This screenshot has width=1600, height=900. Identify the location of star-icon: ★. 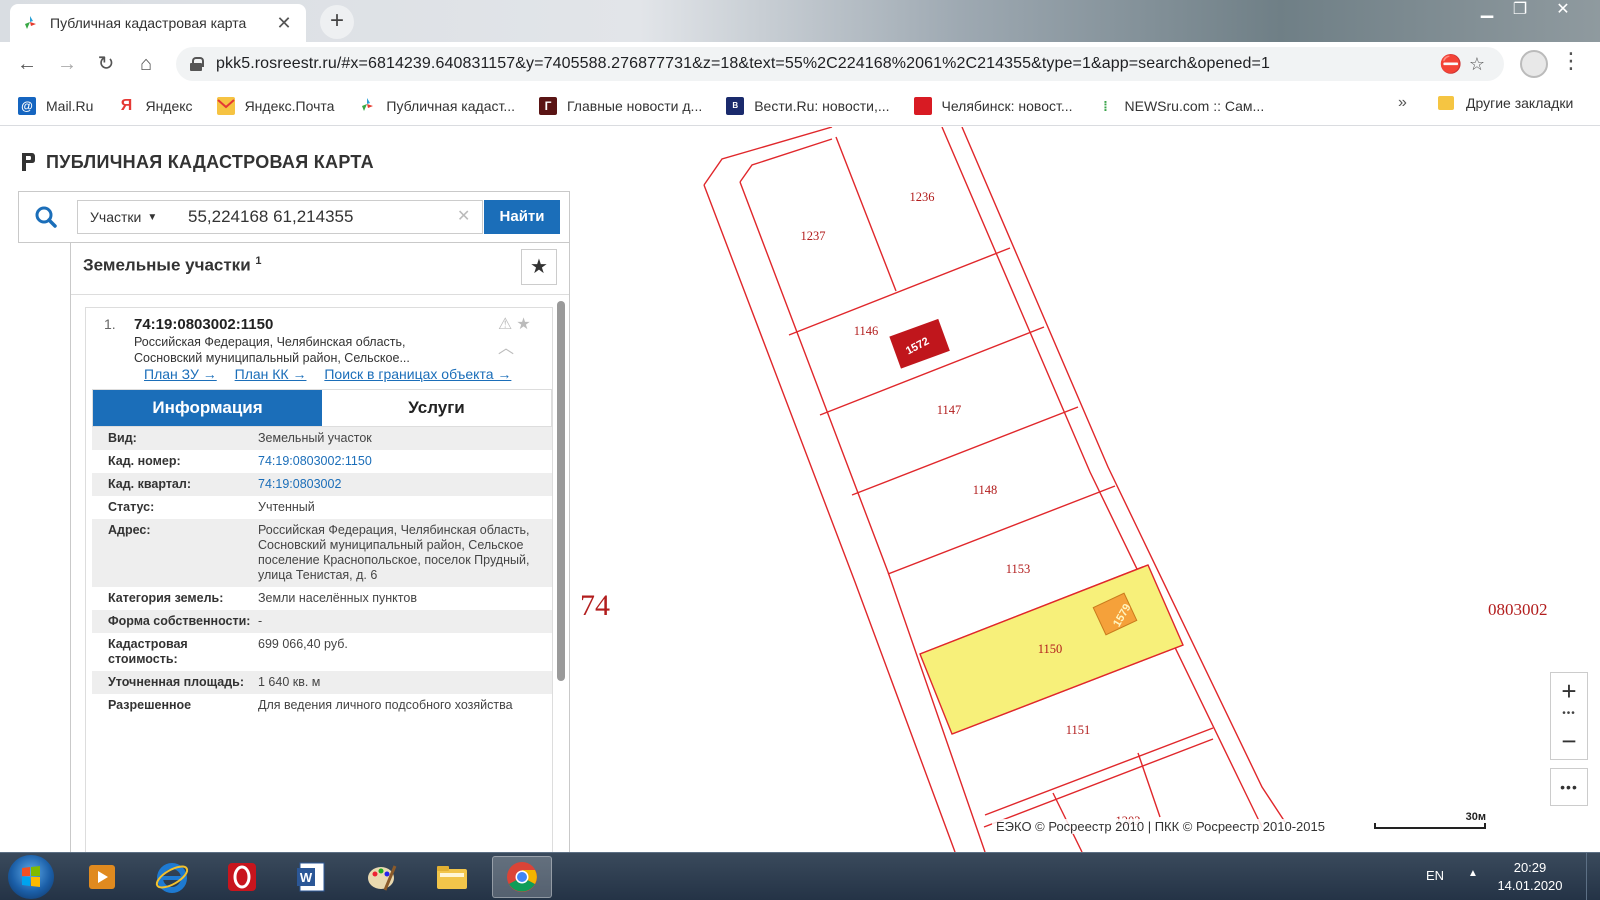
(539, 267).